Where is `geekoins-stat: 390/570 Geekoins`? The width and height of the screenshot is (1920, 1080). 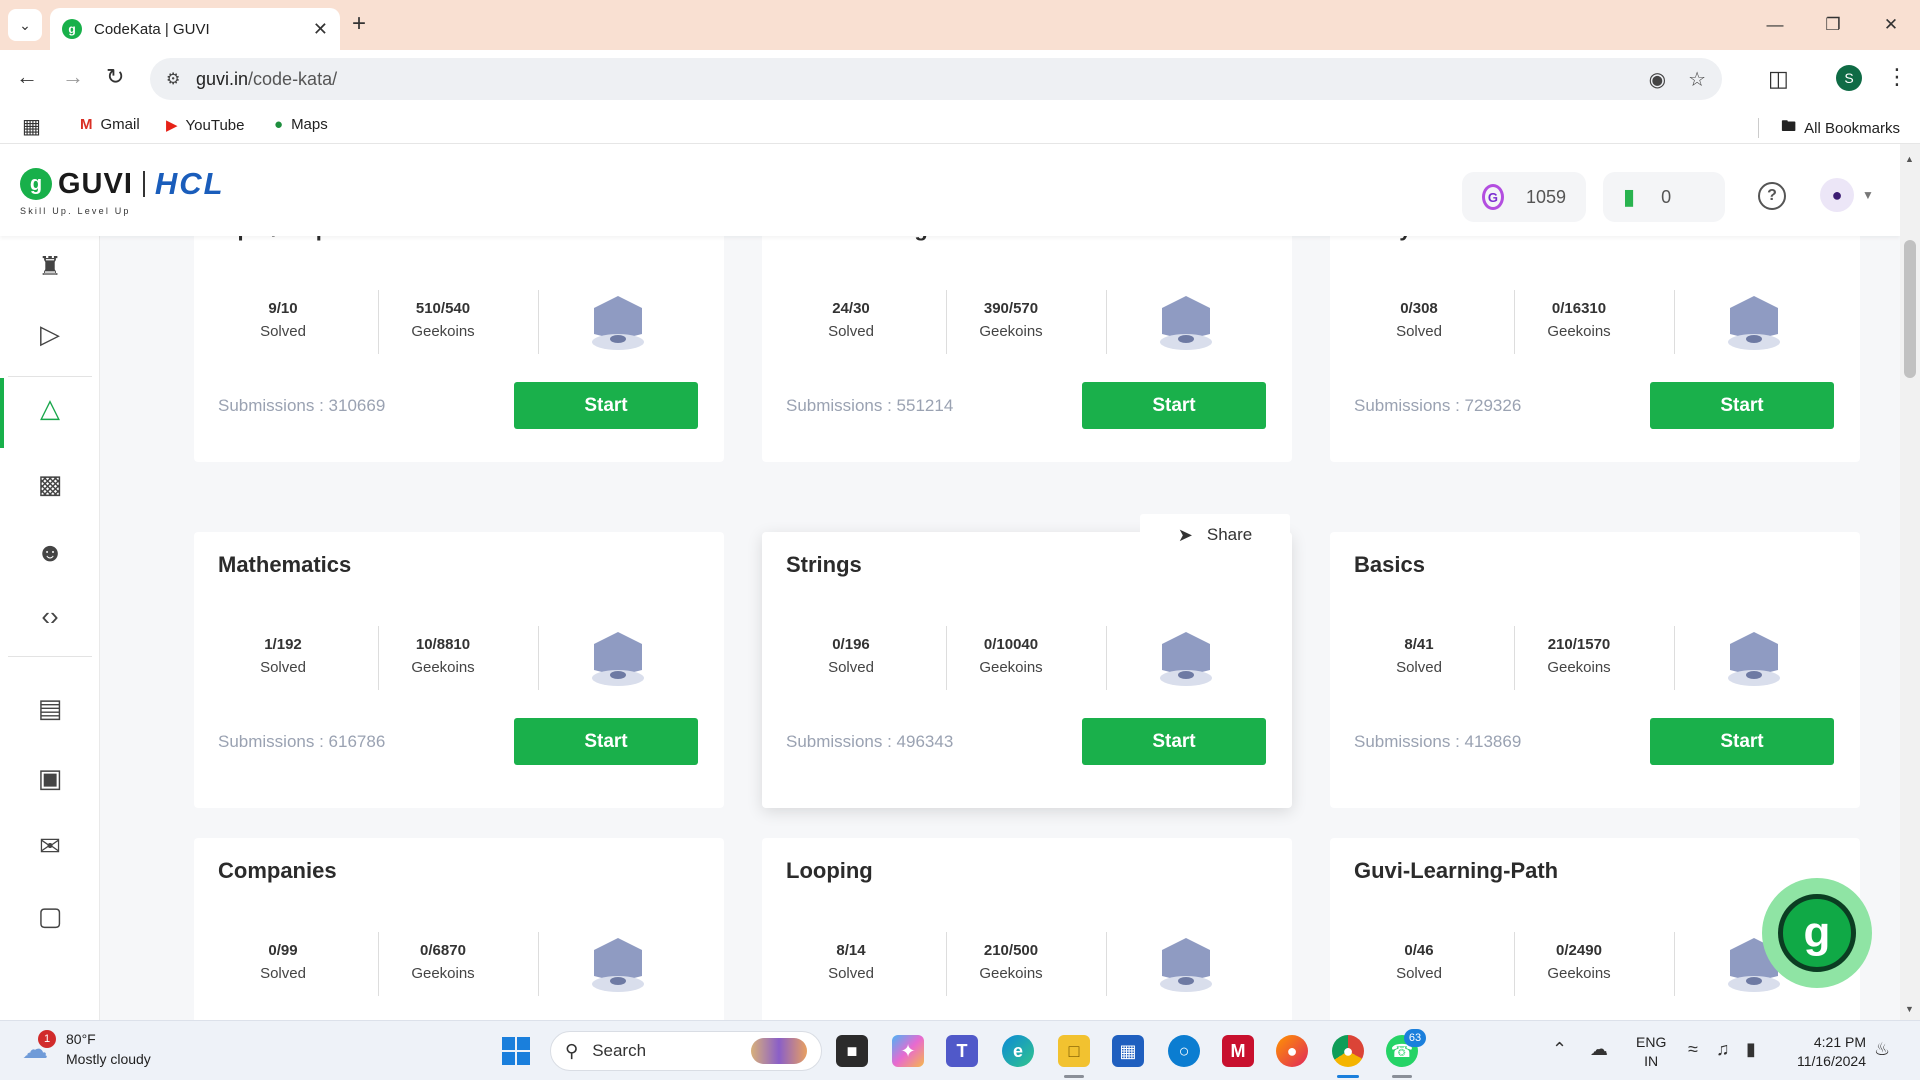 geekoins-stat: 390/570 Geekoins is located at coordinates (1011, 320).